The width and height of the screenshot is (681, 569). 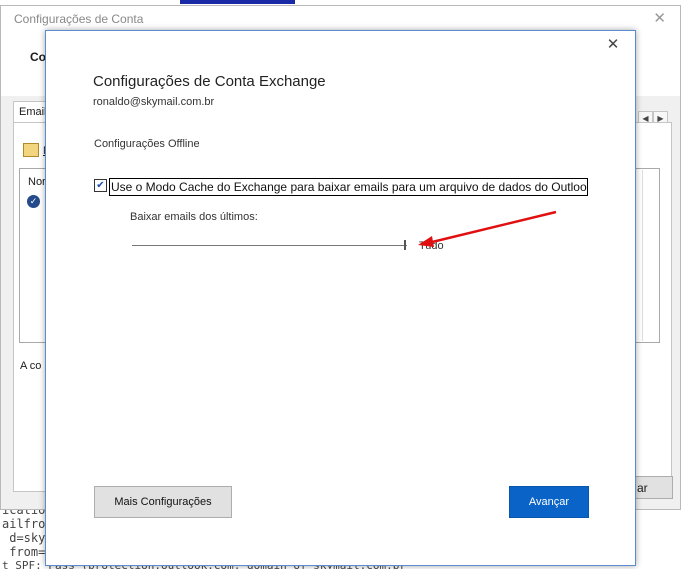 What do you see at coordinates (549, 502) in the screenshot?
I see `next-button: Avançar` at bounding box center [549, 502].